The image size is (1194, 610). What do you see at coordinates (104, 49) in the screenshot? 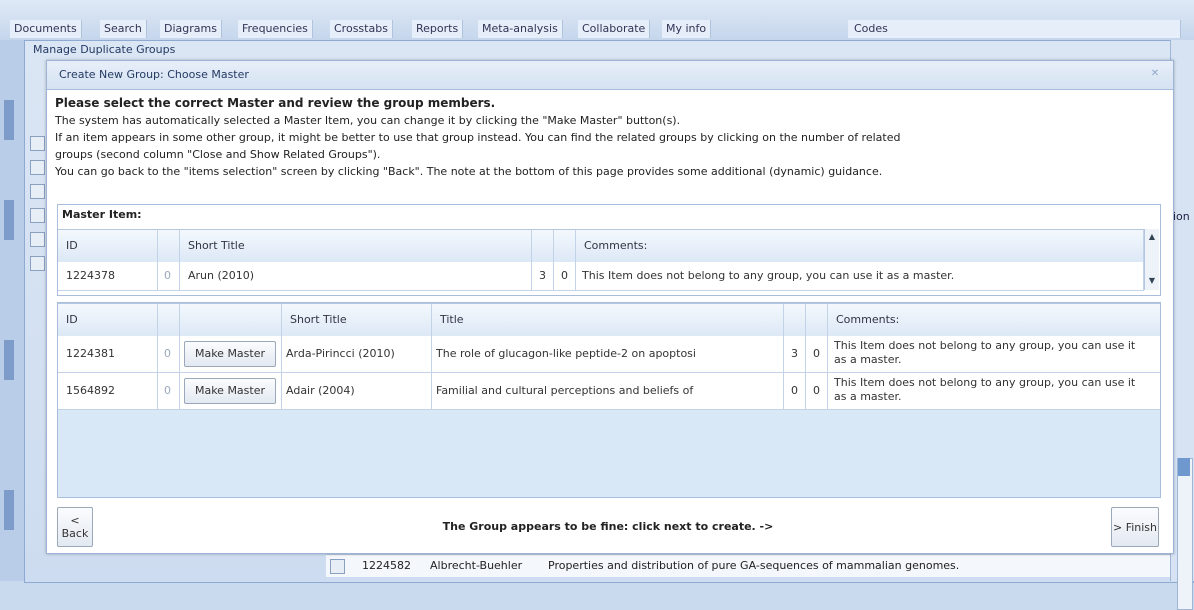
I see `outer-dialog-title: Manage Duplicate Groups` at bounding box center [104, 49].